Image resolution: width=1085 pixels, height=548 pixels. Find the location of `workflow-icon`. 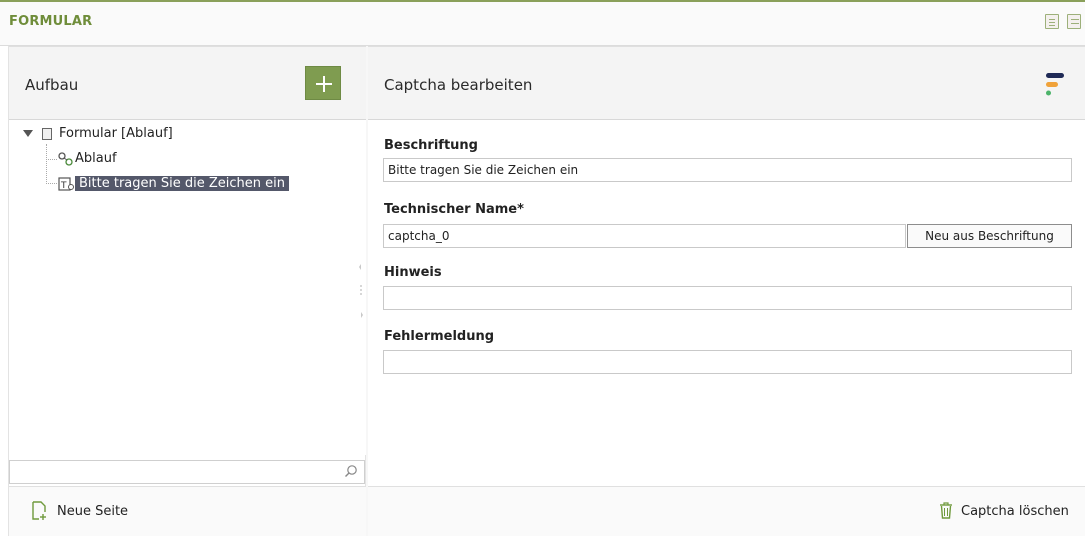

workflow-icon is located at coordinates (65, 159).